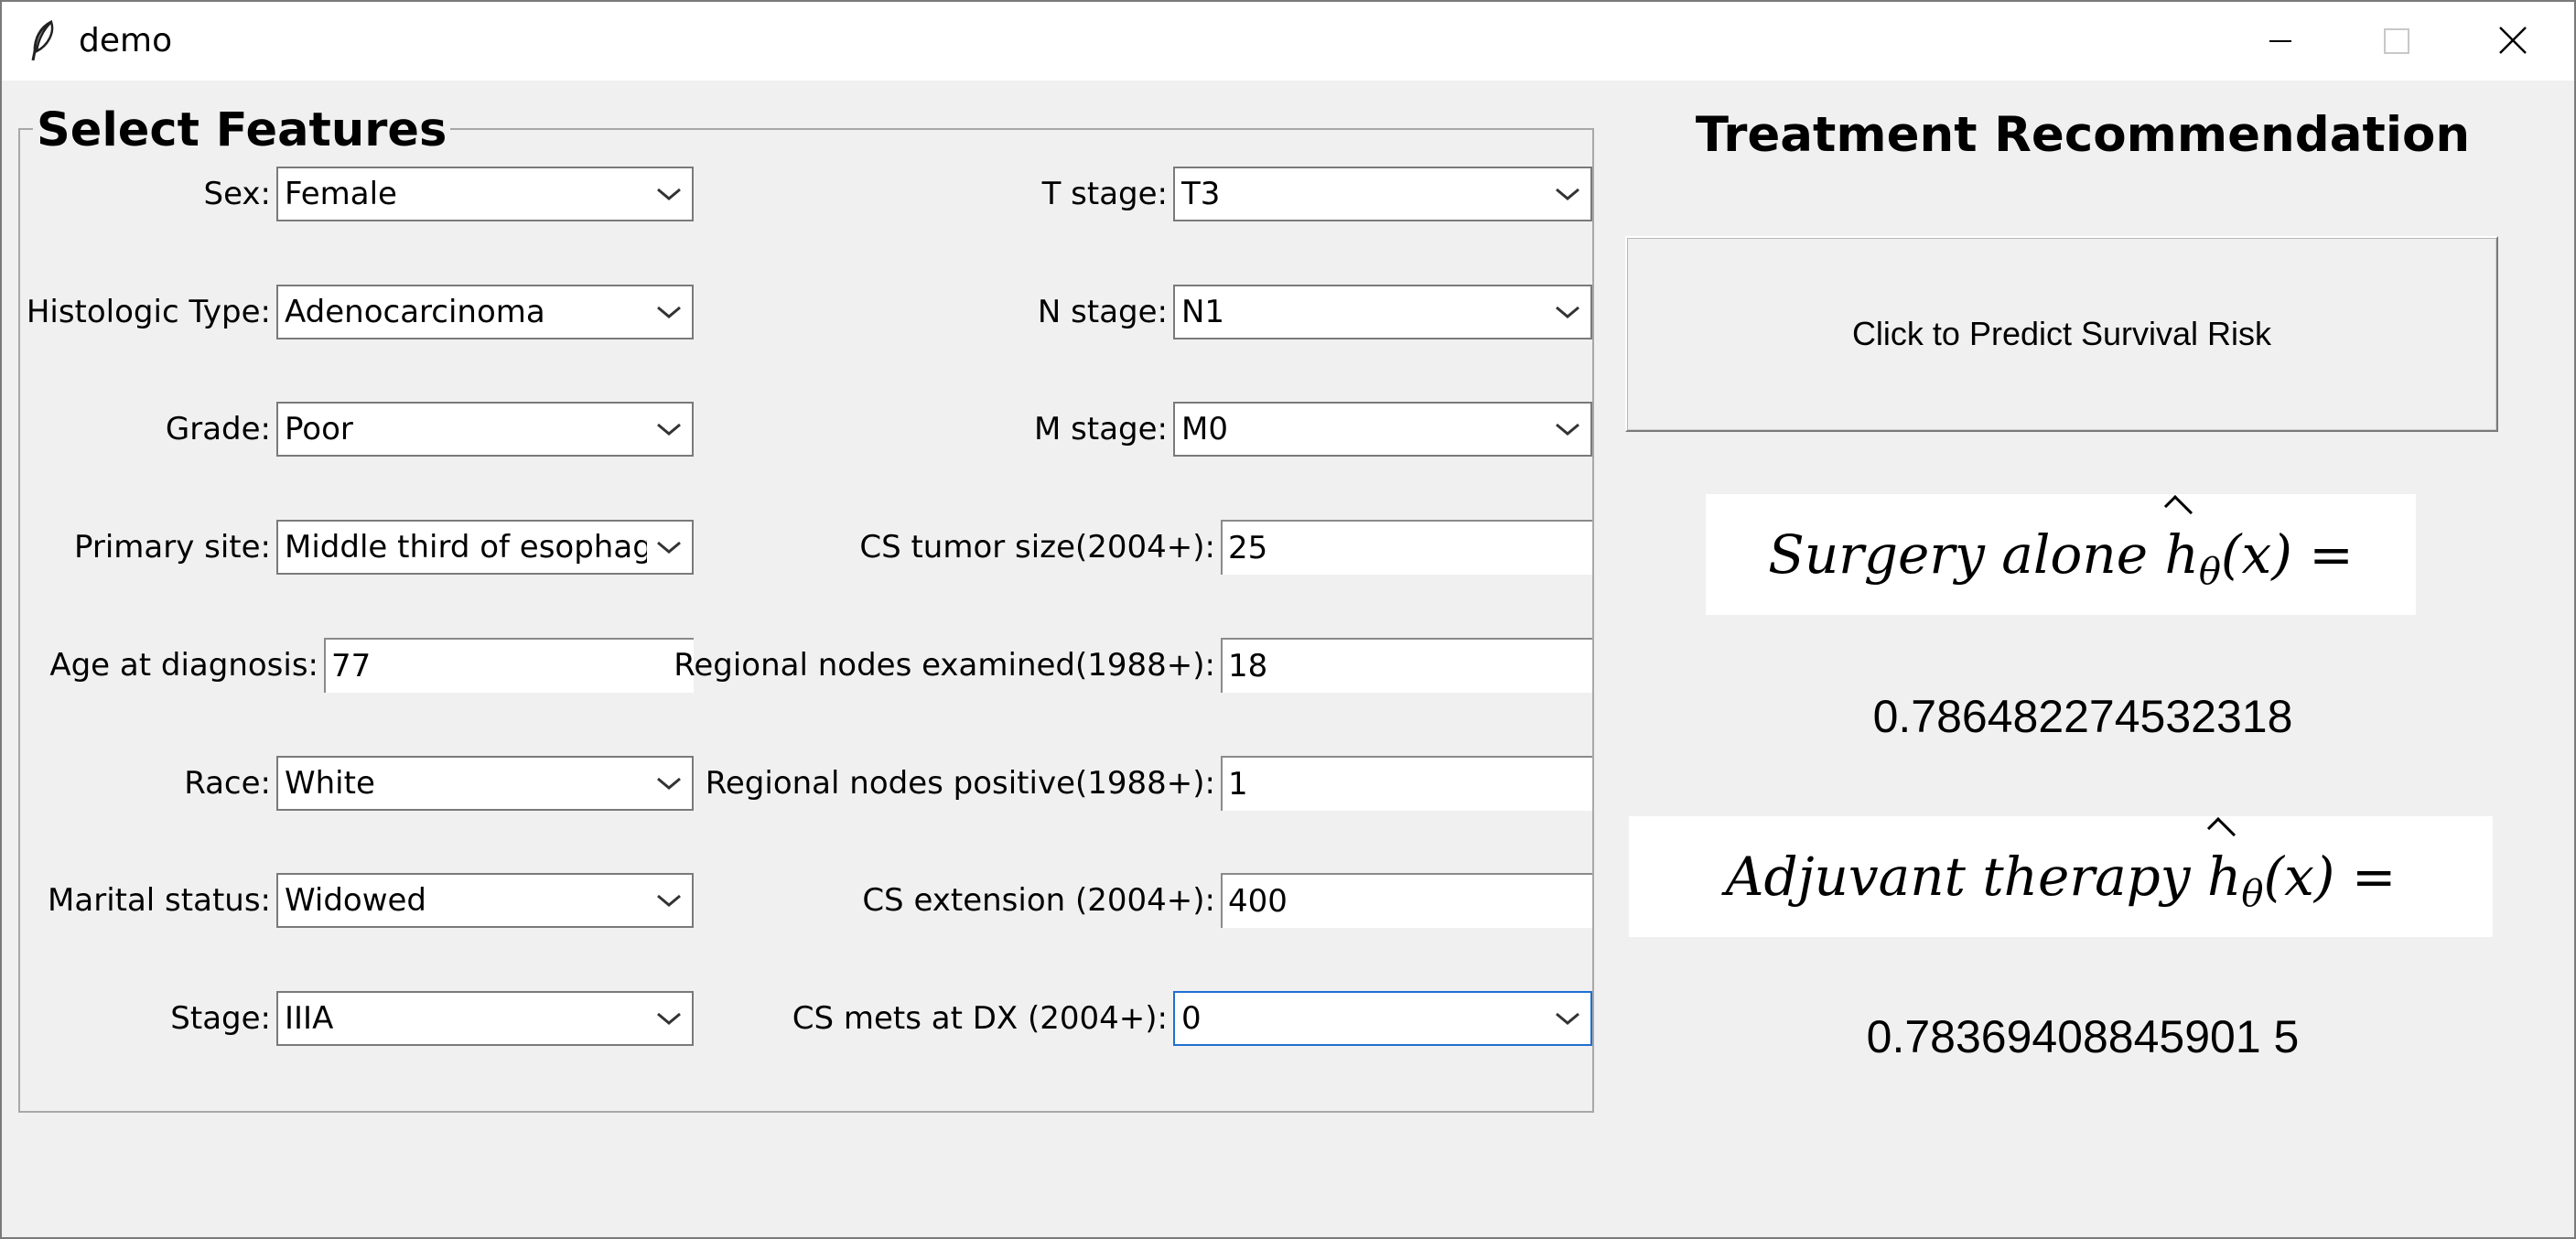 Image resolution: width=2576 pixels, height=1239 pixels. What do you see at coordinates (1191, 1019) in the screenshot?
I see `cs-mets-at-dx-2004-value: 0` at bounding box center [1191, 1019].